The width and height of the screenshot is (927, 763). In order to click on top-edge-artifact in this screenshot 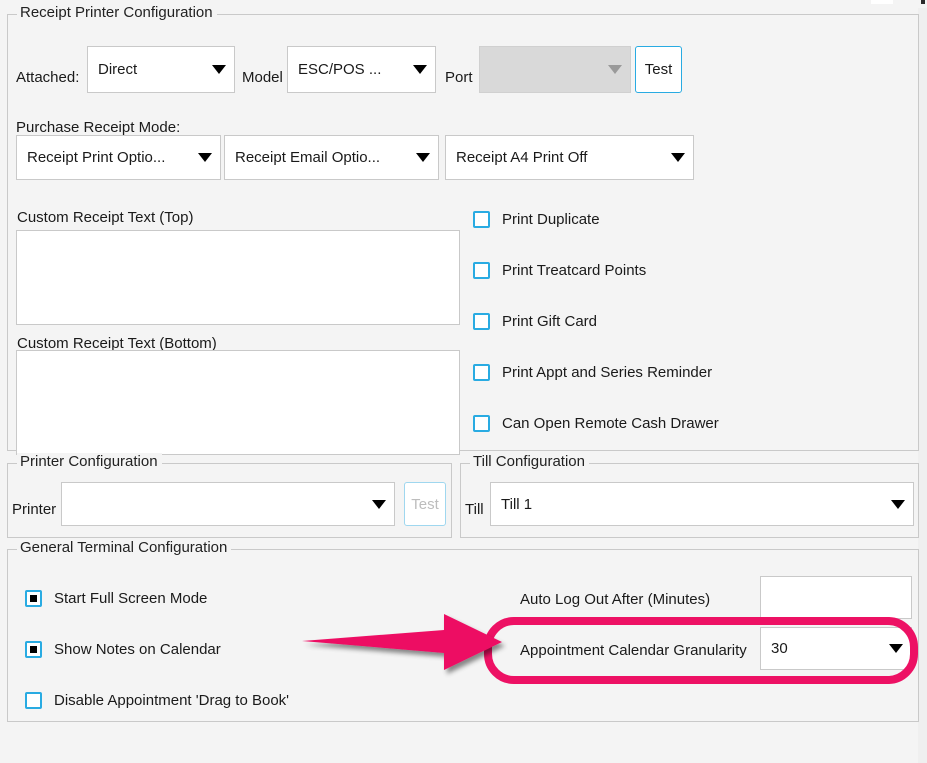, I will do `click(882, 2)`.